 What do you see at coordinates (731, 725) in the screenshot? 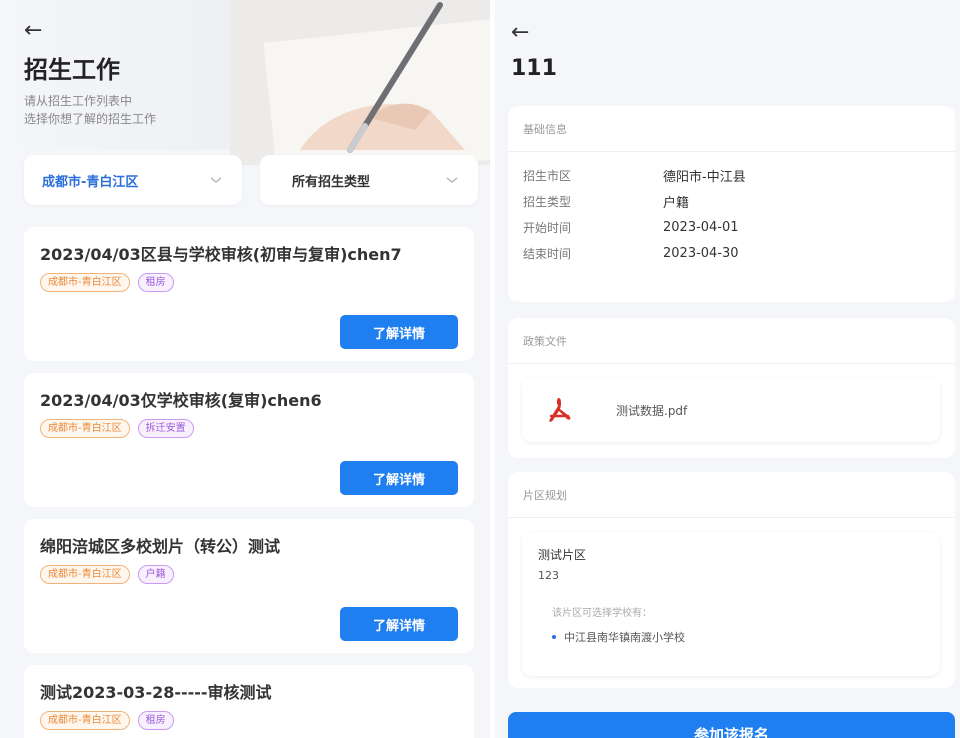
I see `join-enrollment-button: 参加该报名` at bounding box center [731, 725].